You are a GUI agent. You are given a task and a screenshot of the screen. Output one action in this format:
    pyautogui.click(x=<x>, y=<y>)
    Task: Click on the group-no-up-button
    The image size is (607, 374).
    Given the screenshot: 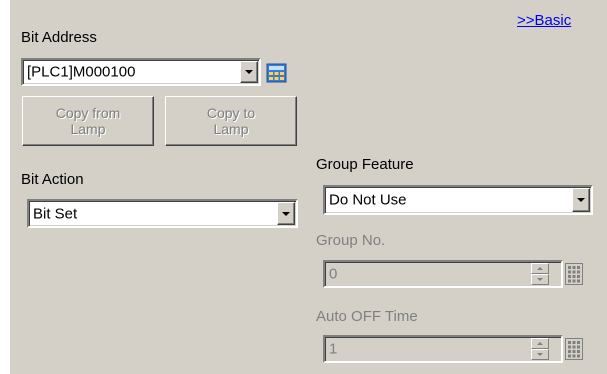 What is the action you would take?
    pyautogui.click(x=540, y=268)
    